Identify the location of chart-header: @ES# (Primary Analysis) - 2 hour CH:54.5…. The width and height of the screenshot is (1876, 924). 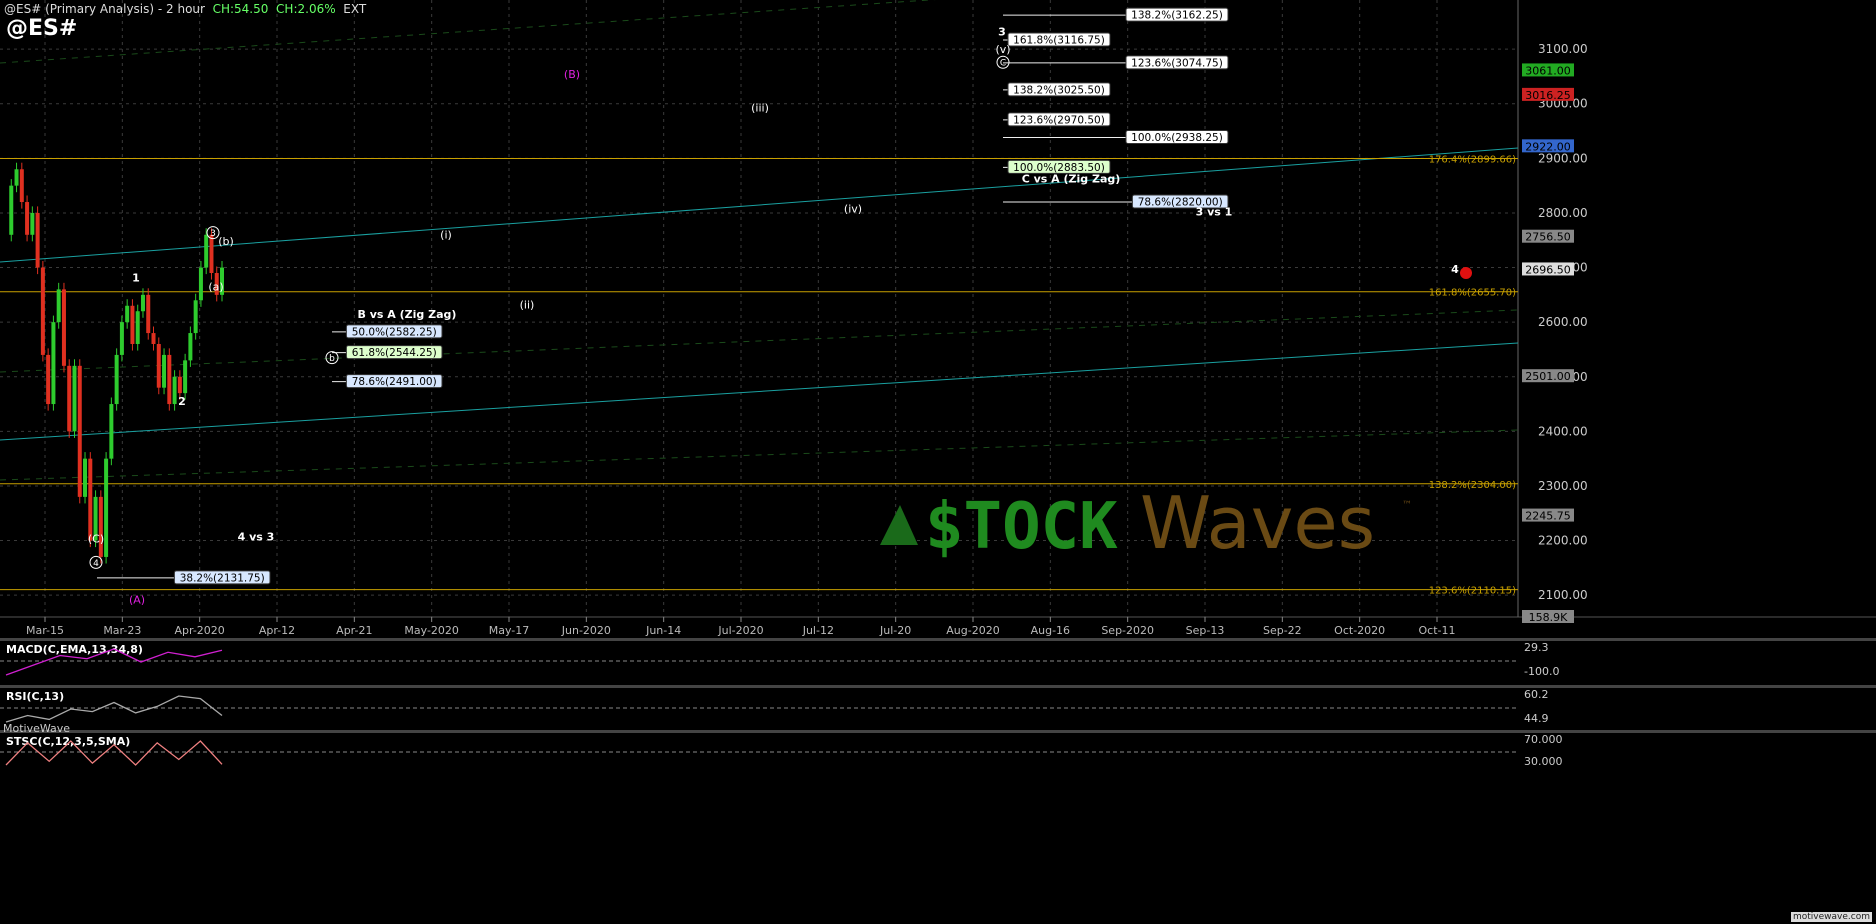
(185, 9).